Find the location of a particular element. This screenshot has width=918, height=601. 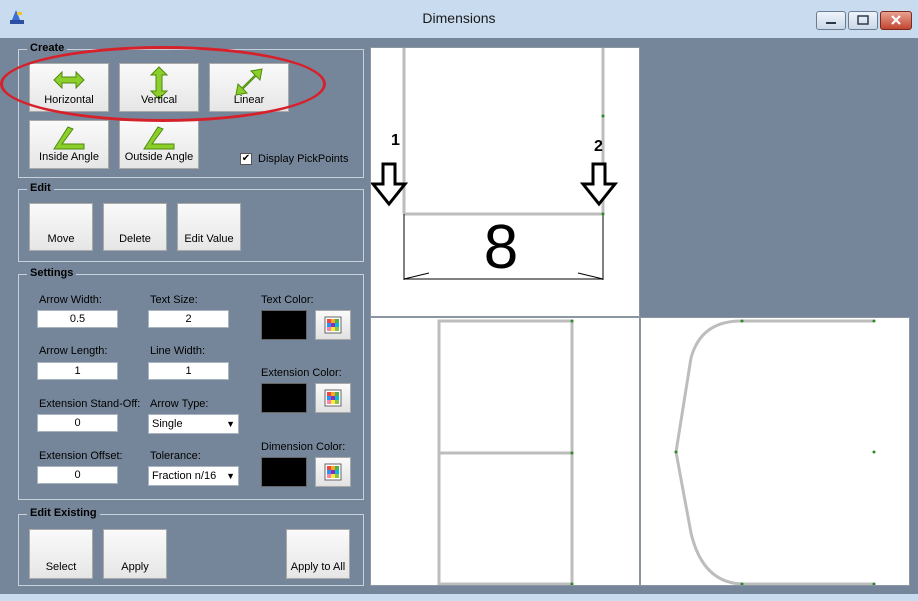

arrow-length-label: Arrow Length: is located at coordinates (73, 351).